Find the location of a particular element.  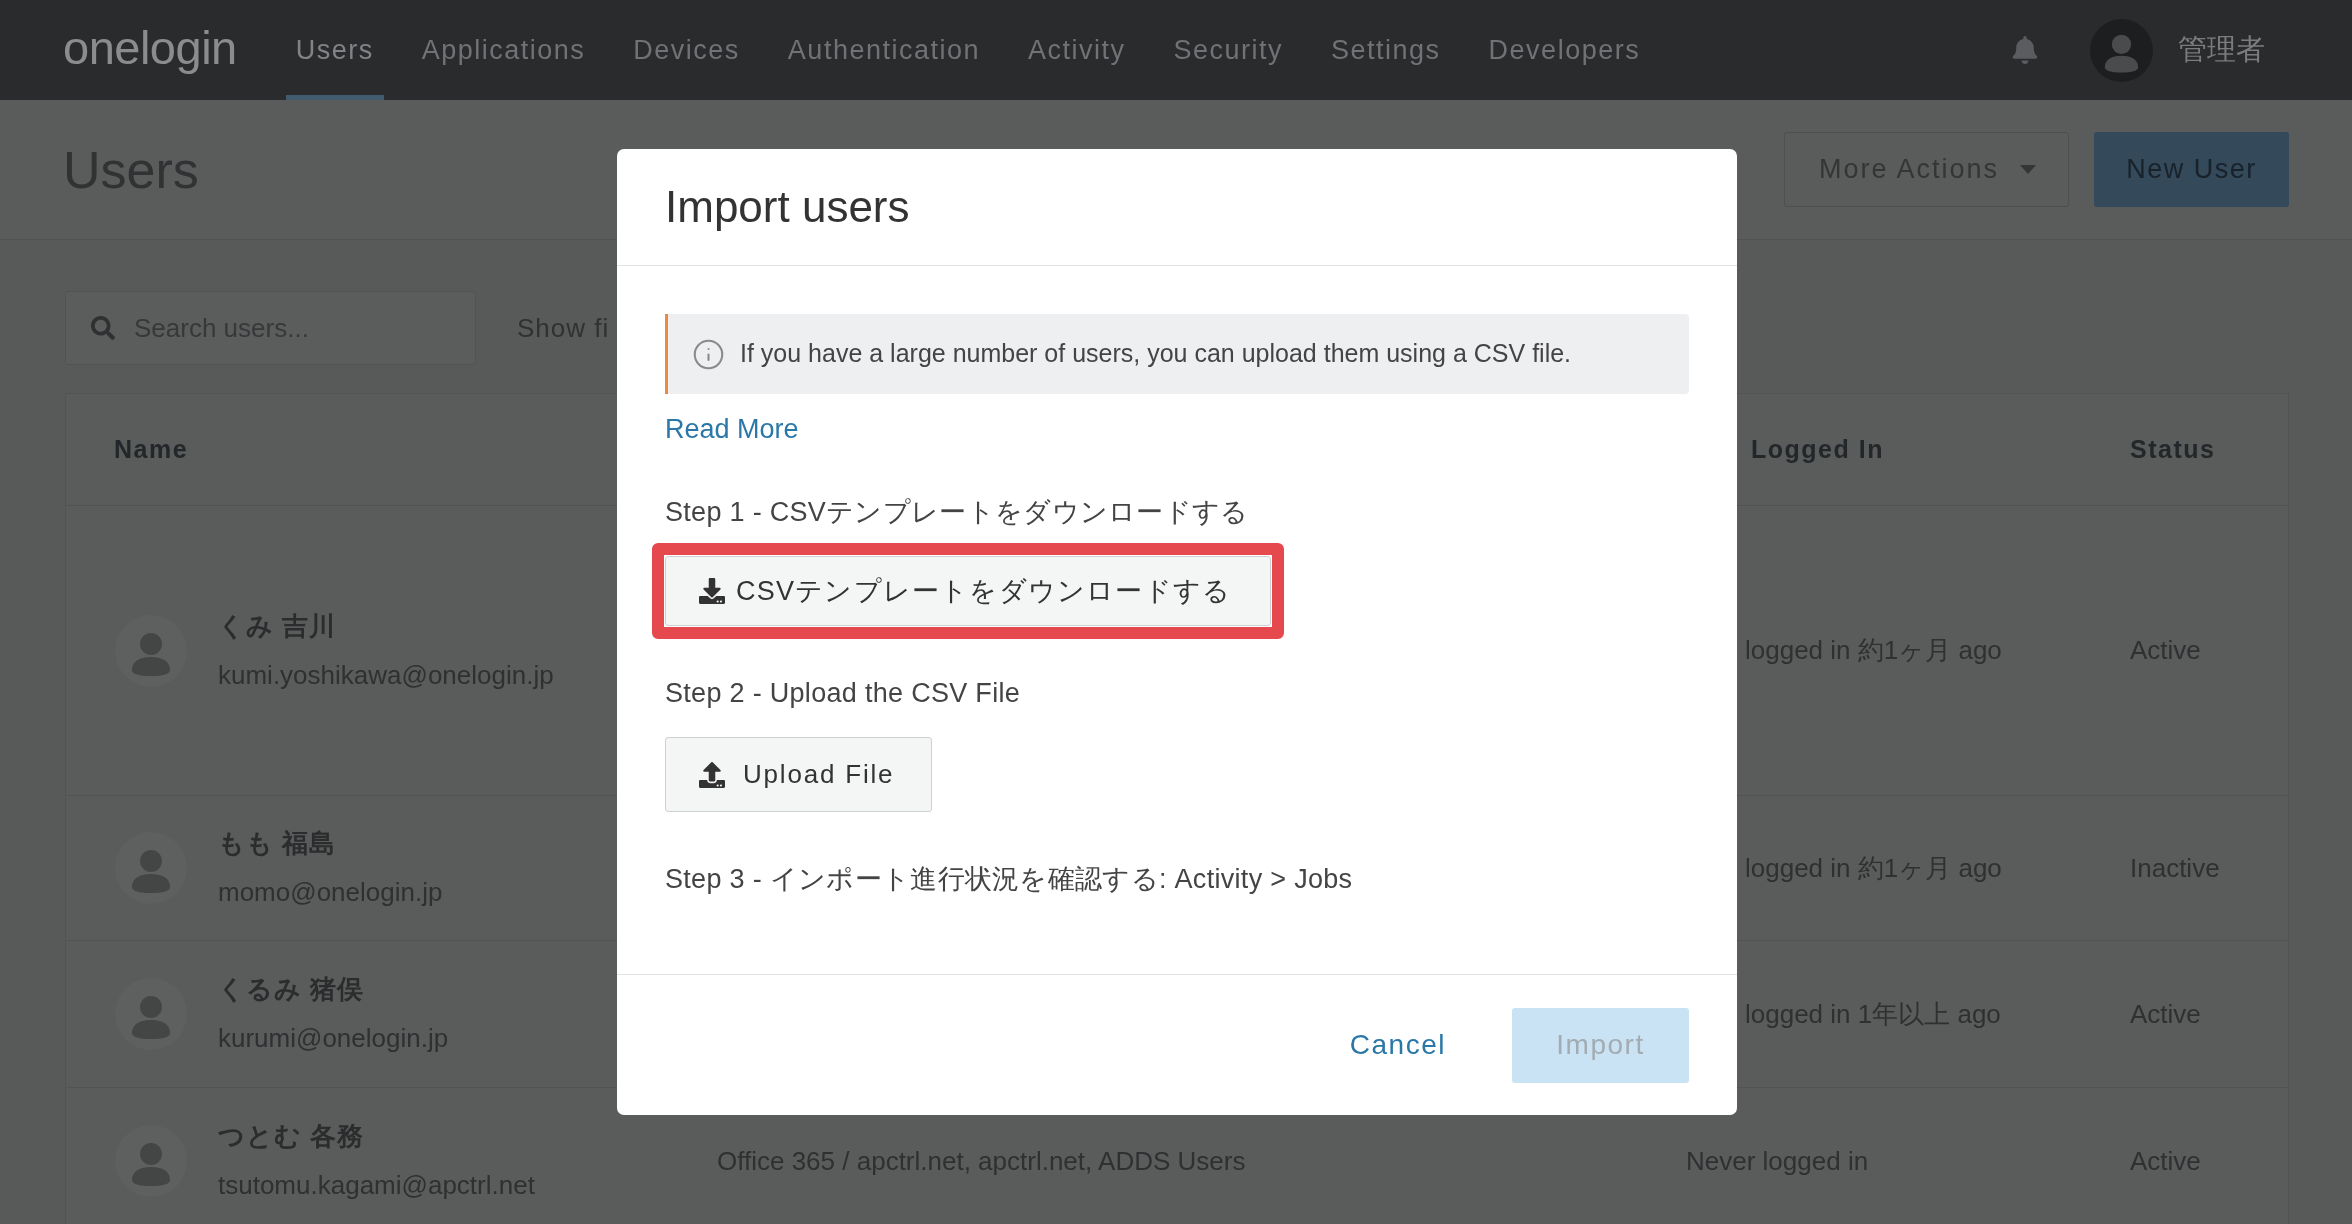

bell-icon is located at coordinates (2025, 50).